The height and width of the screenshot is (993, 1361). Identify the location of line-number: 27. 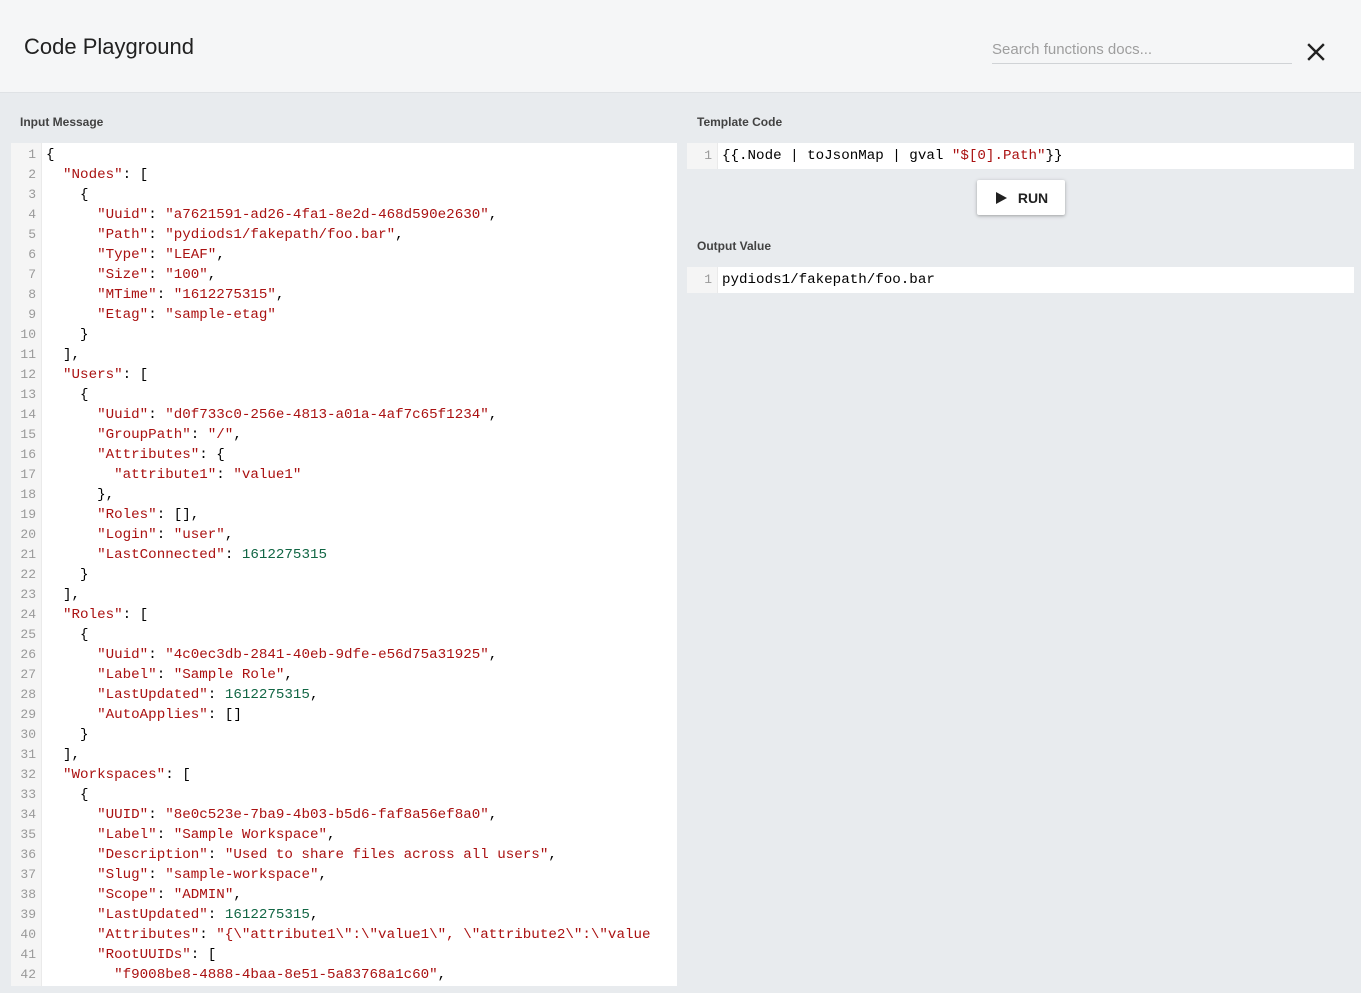
(28, 674).